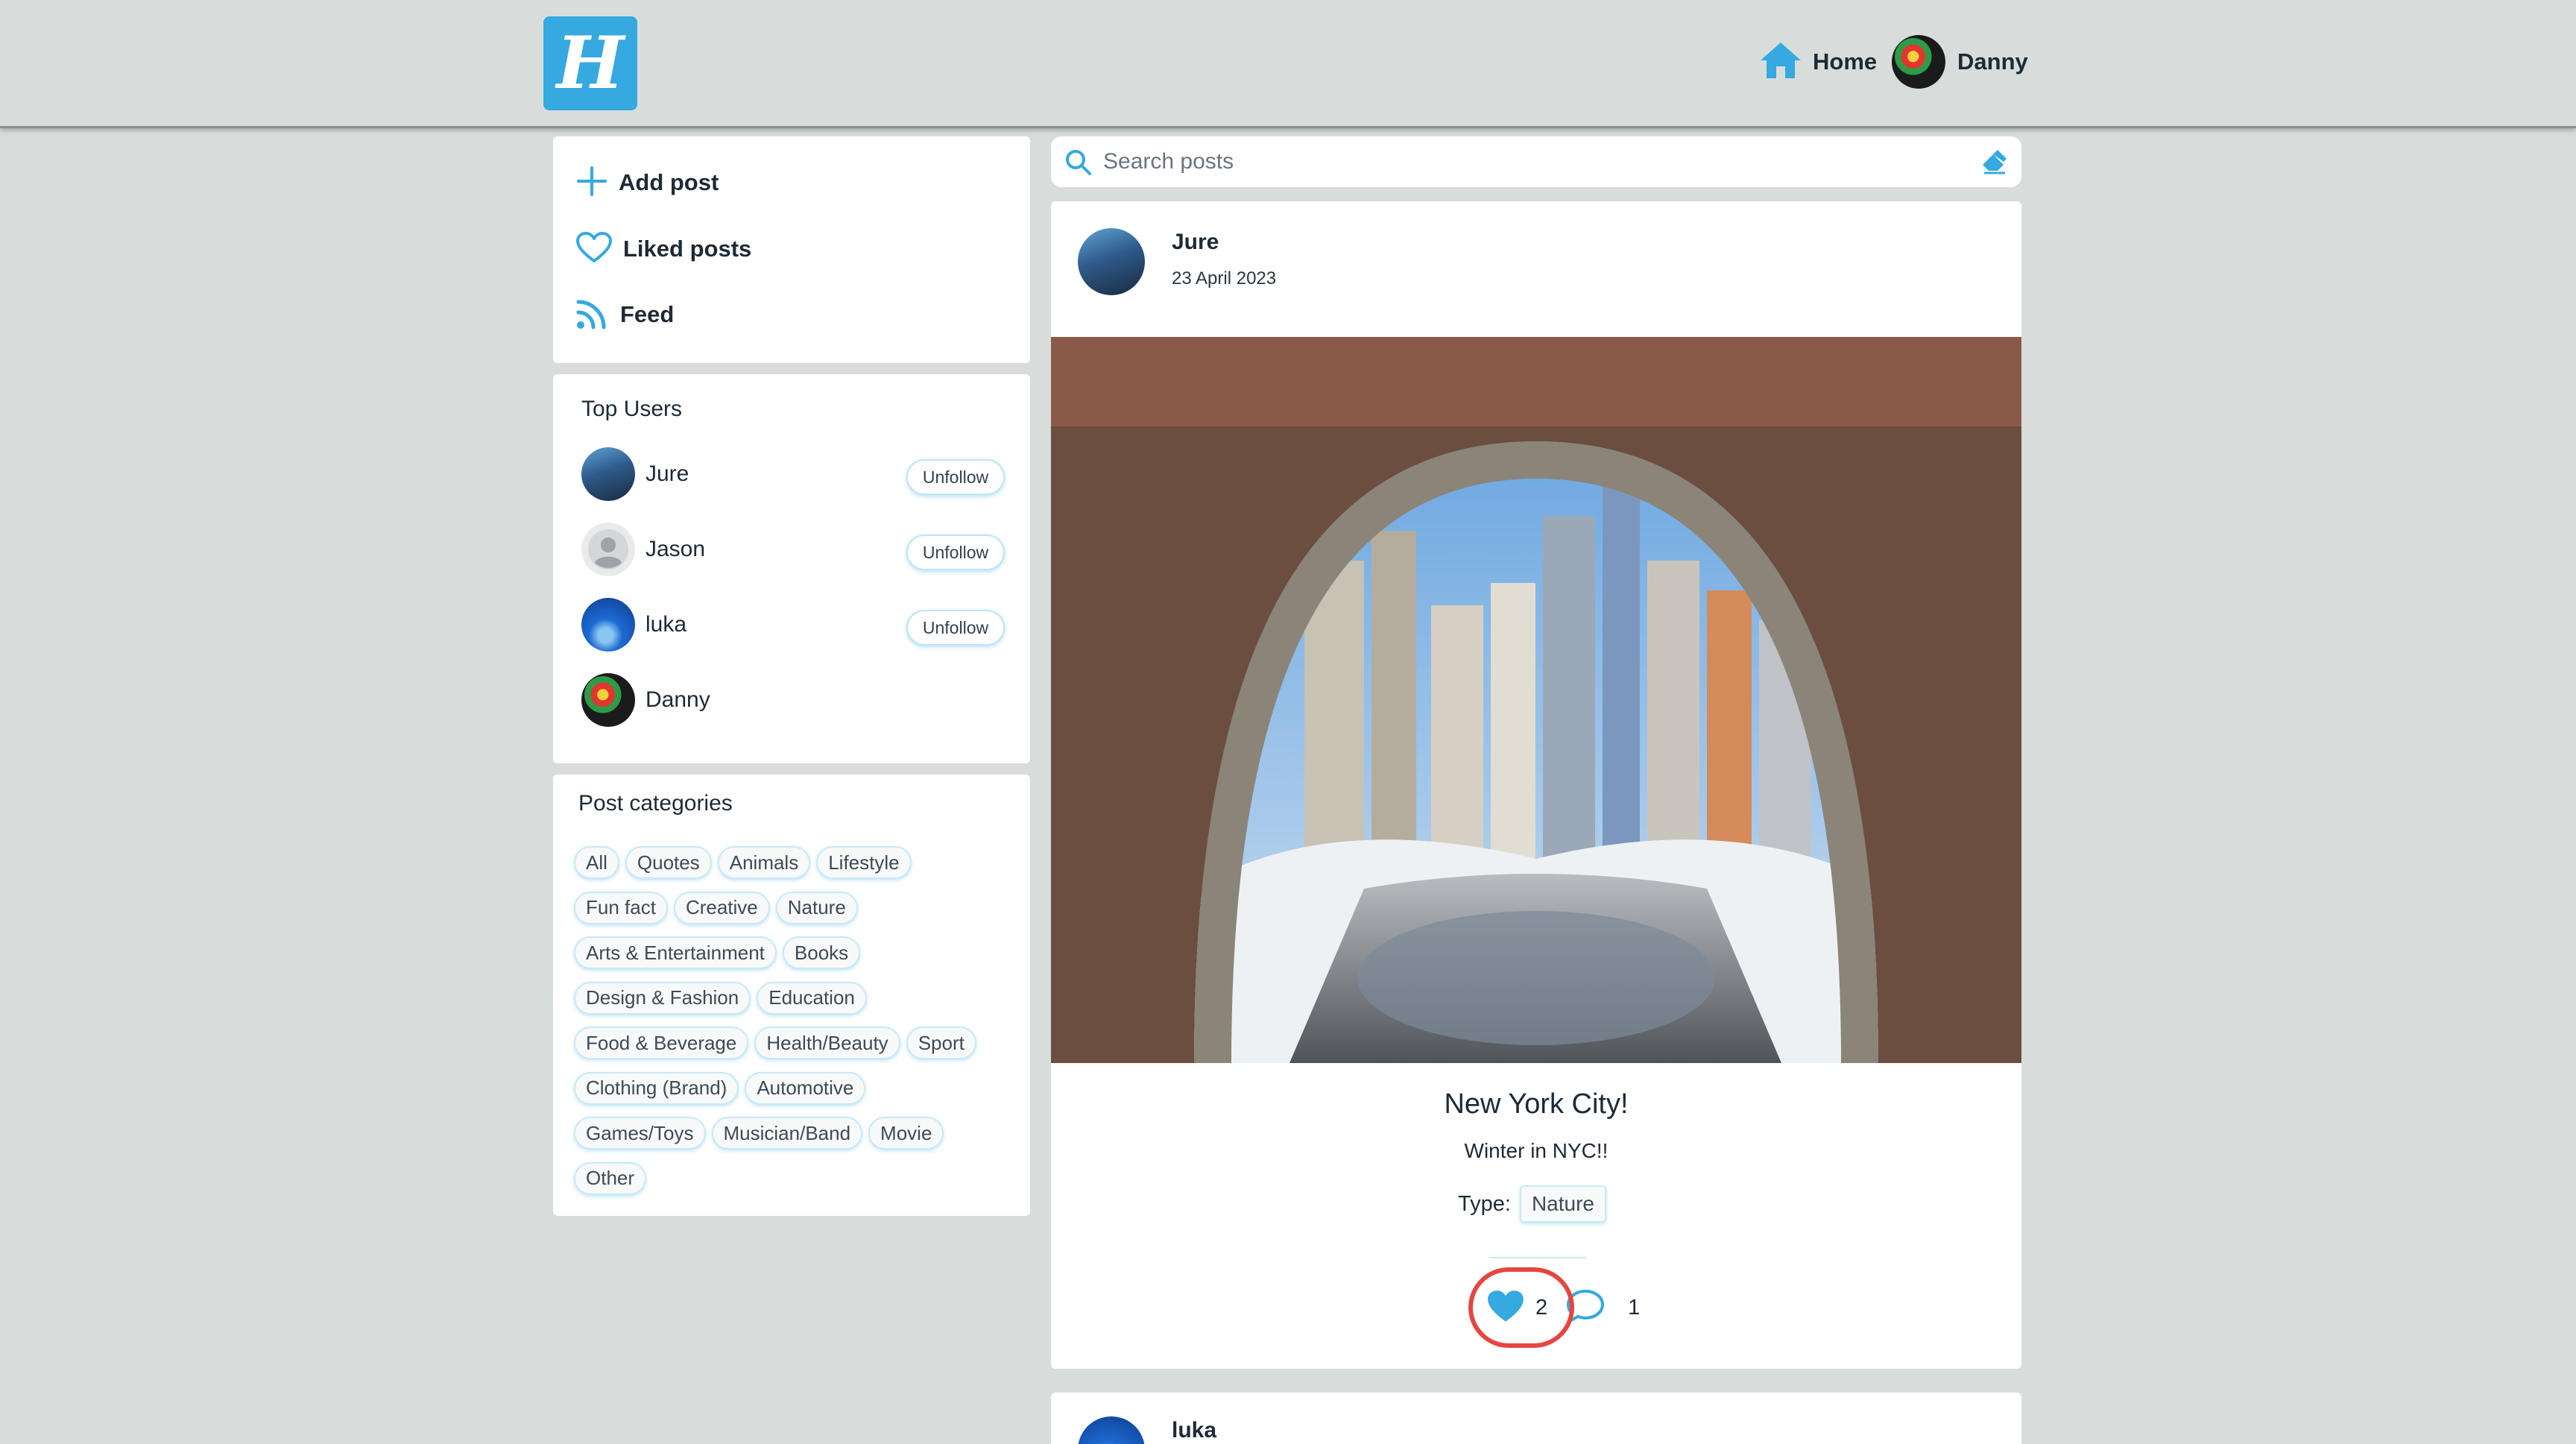 The height and width of the screenshot is (1444, 2576). I want to click on nav-home-link: Home, so click(1818, 61).